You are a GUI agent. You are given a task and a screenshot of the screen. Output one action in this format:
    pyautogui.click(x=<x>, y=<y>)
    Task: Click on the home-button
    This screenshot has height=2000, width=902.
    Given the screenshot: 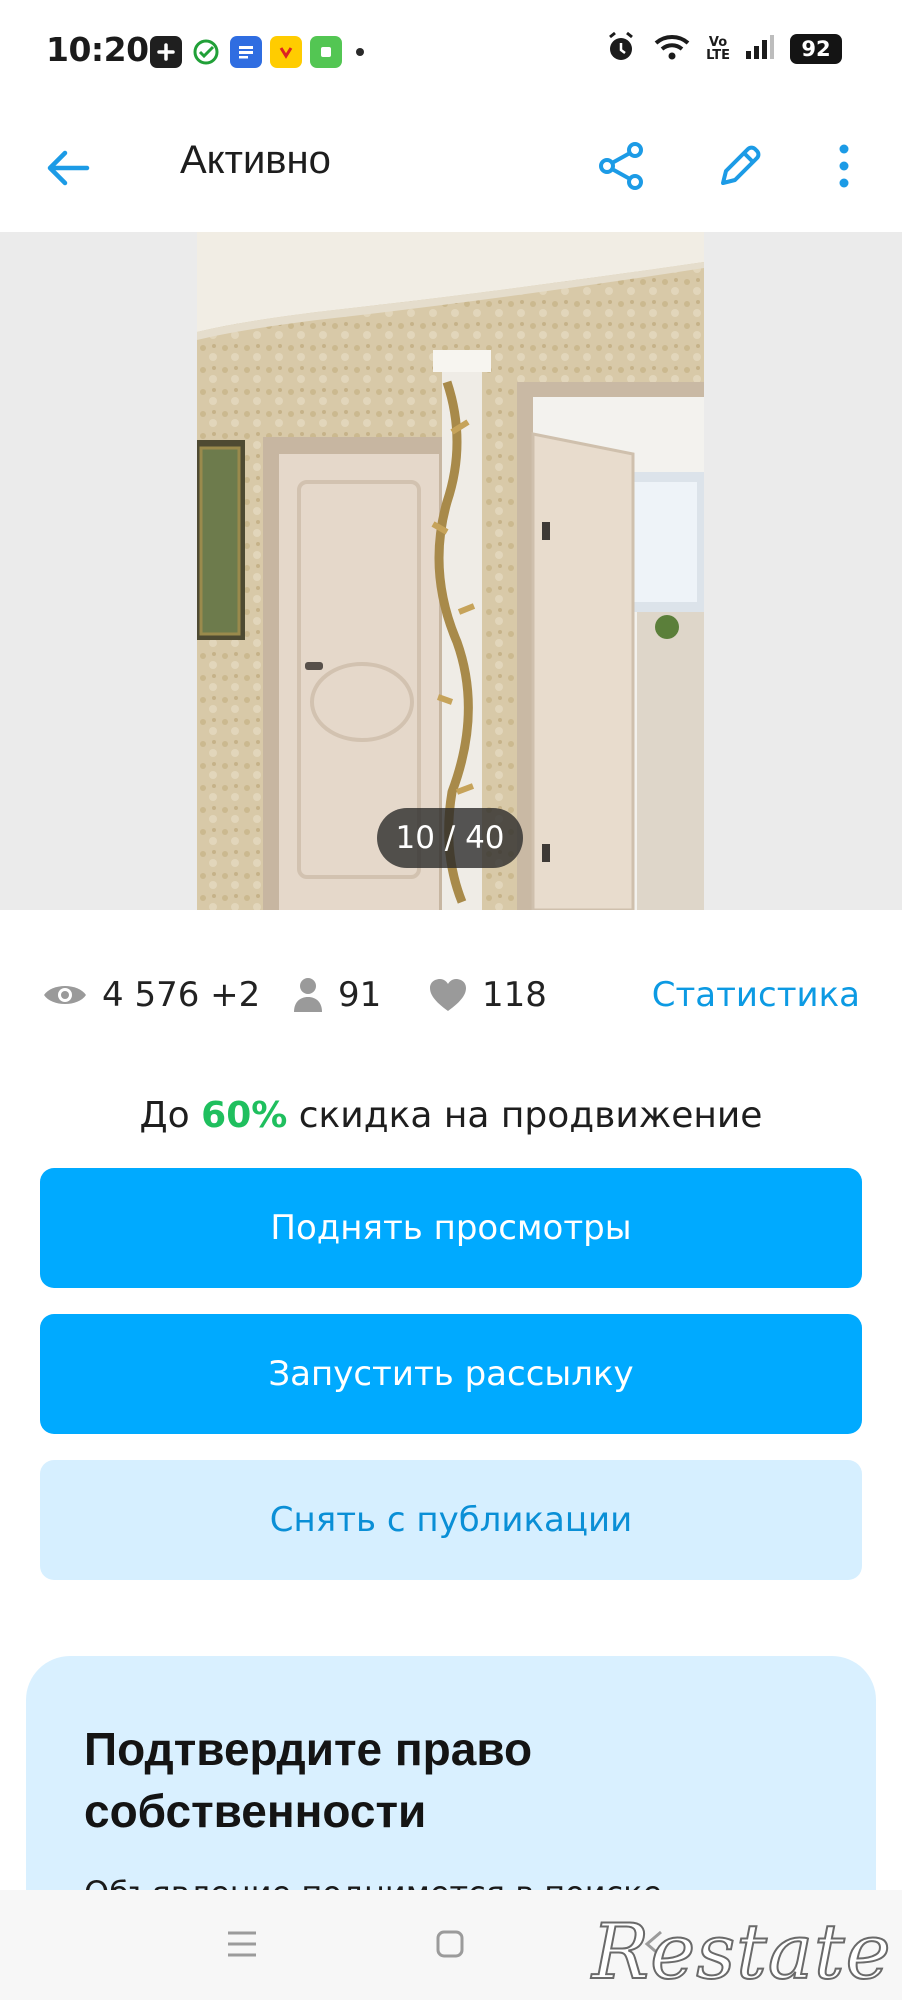 What is the action you would take?
    pyautogui.click(x=450, y=1944)
    